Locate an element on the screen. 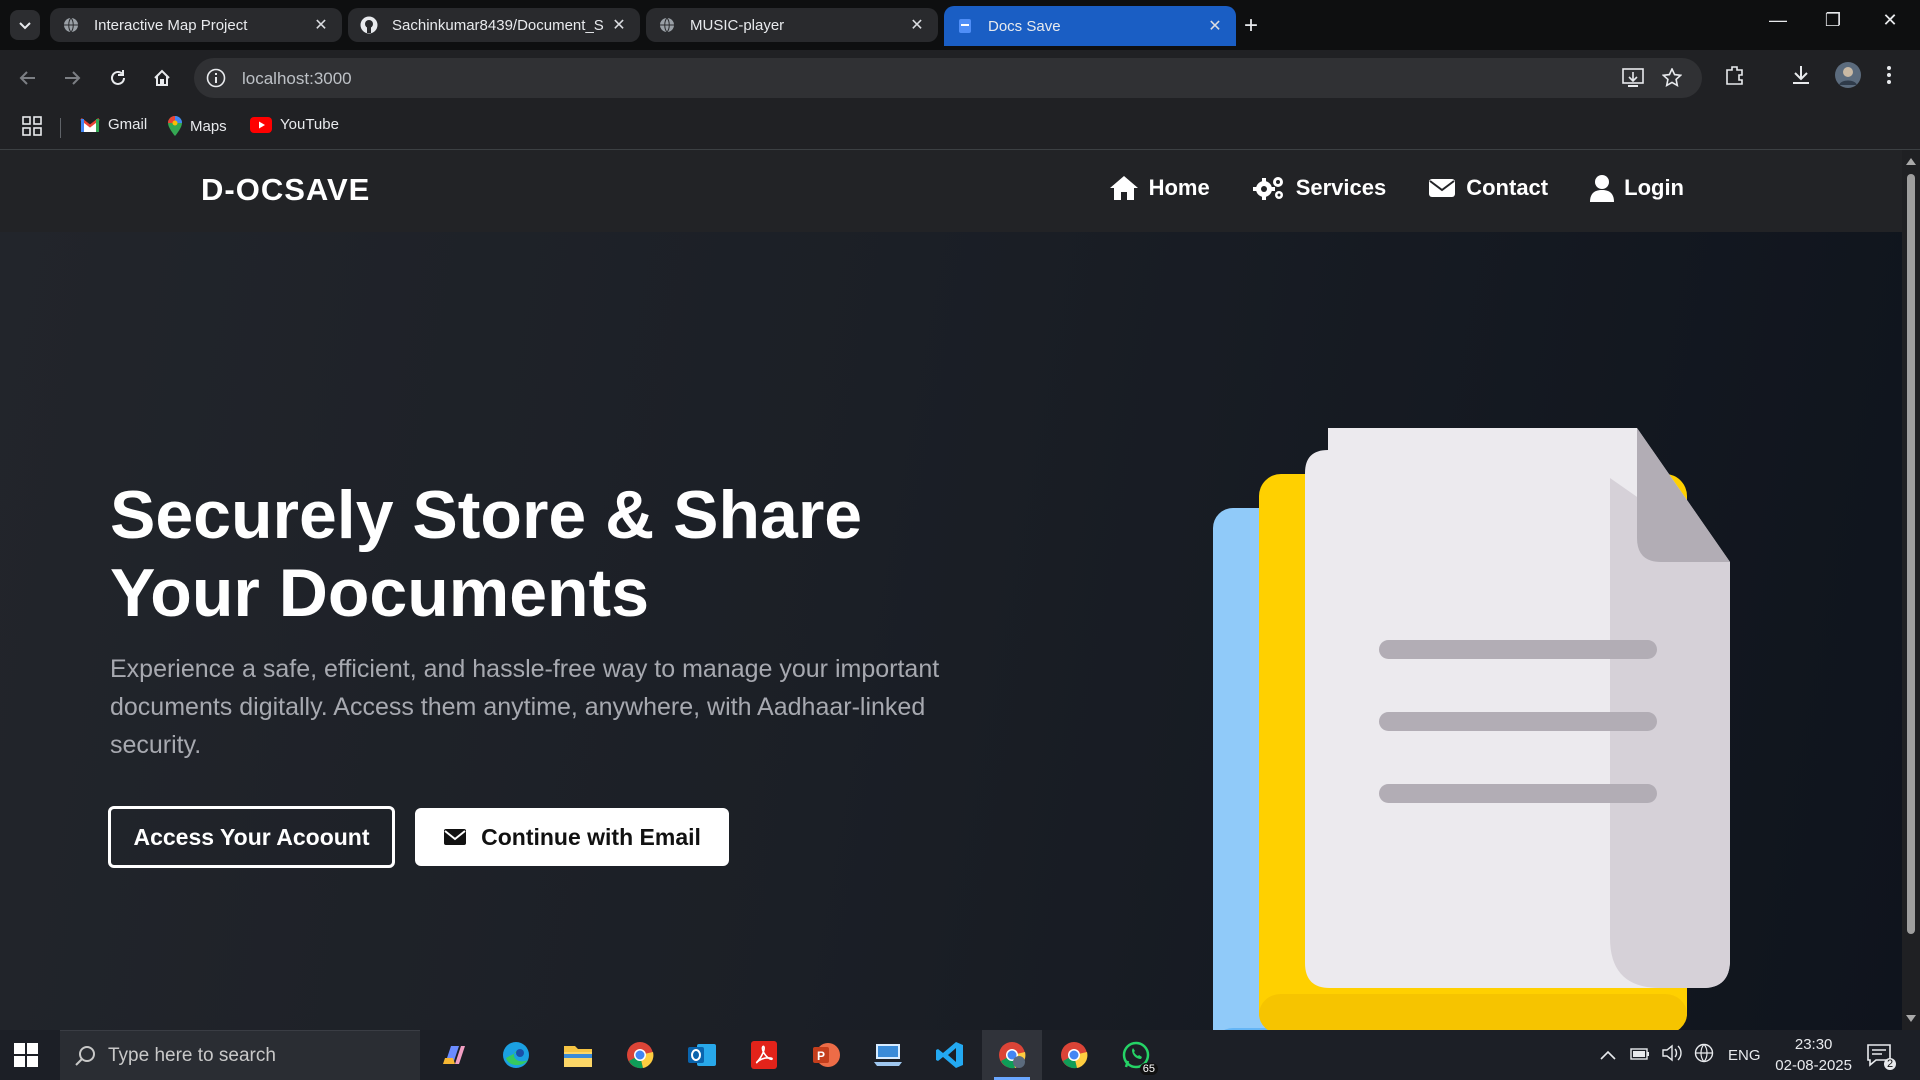  page-scrollbar is located at coordinates (1911, 590).